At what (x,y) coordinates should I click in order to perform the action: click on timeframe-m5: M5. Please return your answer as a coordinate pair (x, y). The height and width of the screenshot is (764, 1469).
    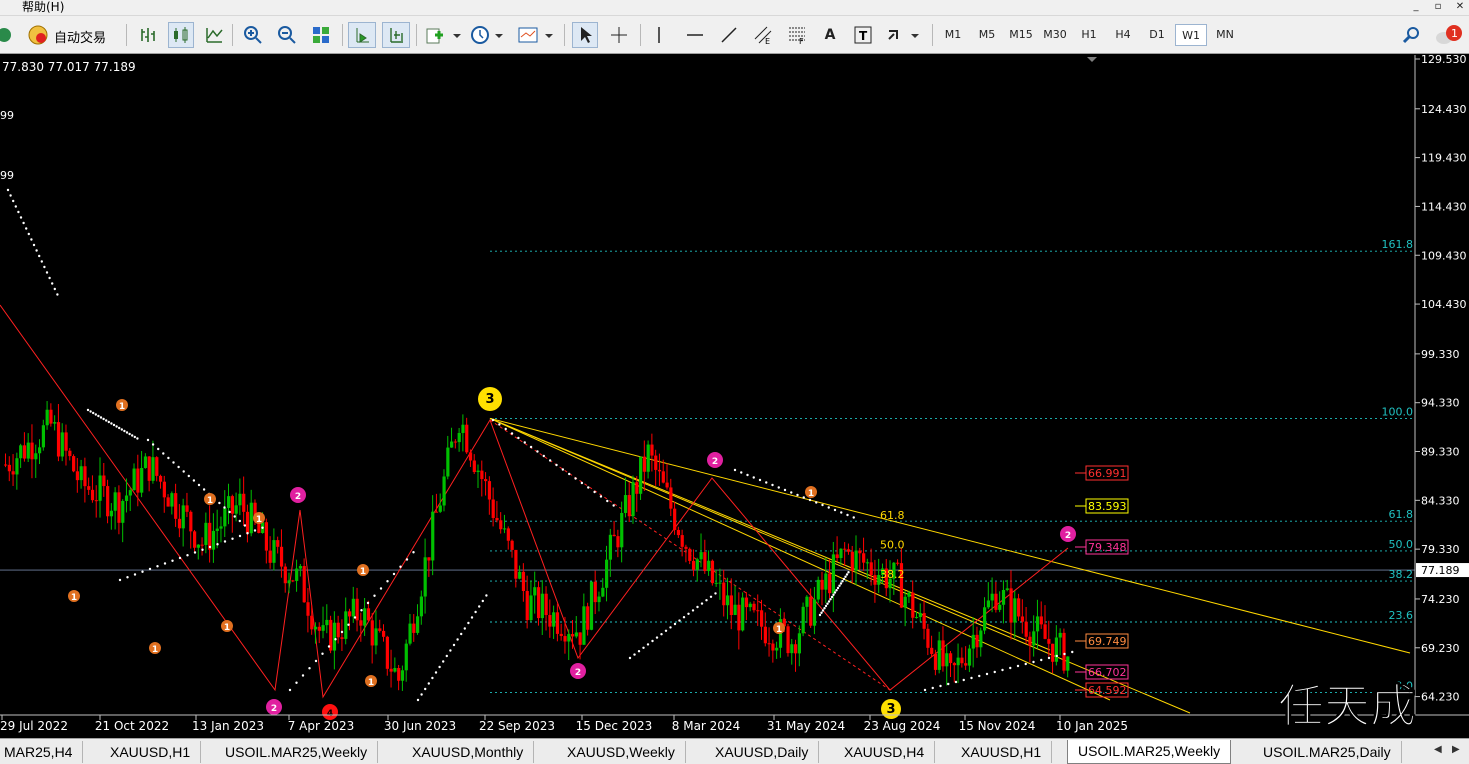
    Looking at the image, I should click on (987, 35).